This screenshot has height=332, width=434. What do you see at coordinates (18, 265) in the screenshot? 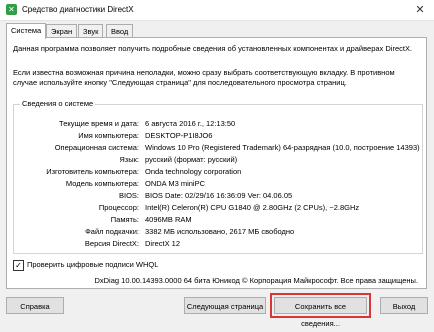
I see `whql-checkbox: ✓` at bounding box center [18, 265].